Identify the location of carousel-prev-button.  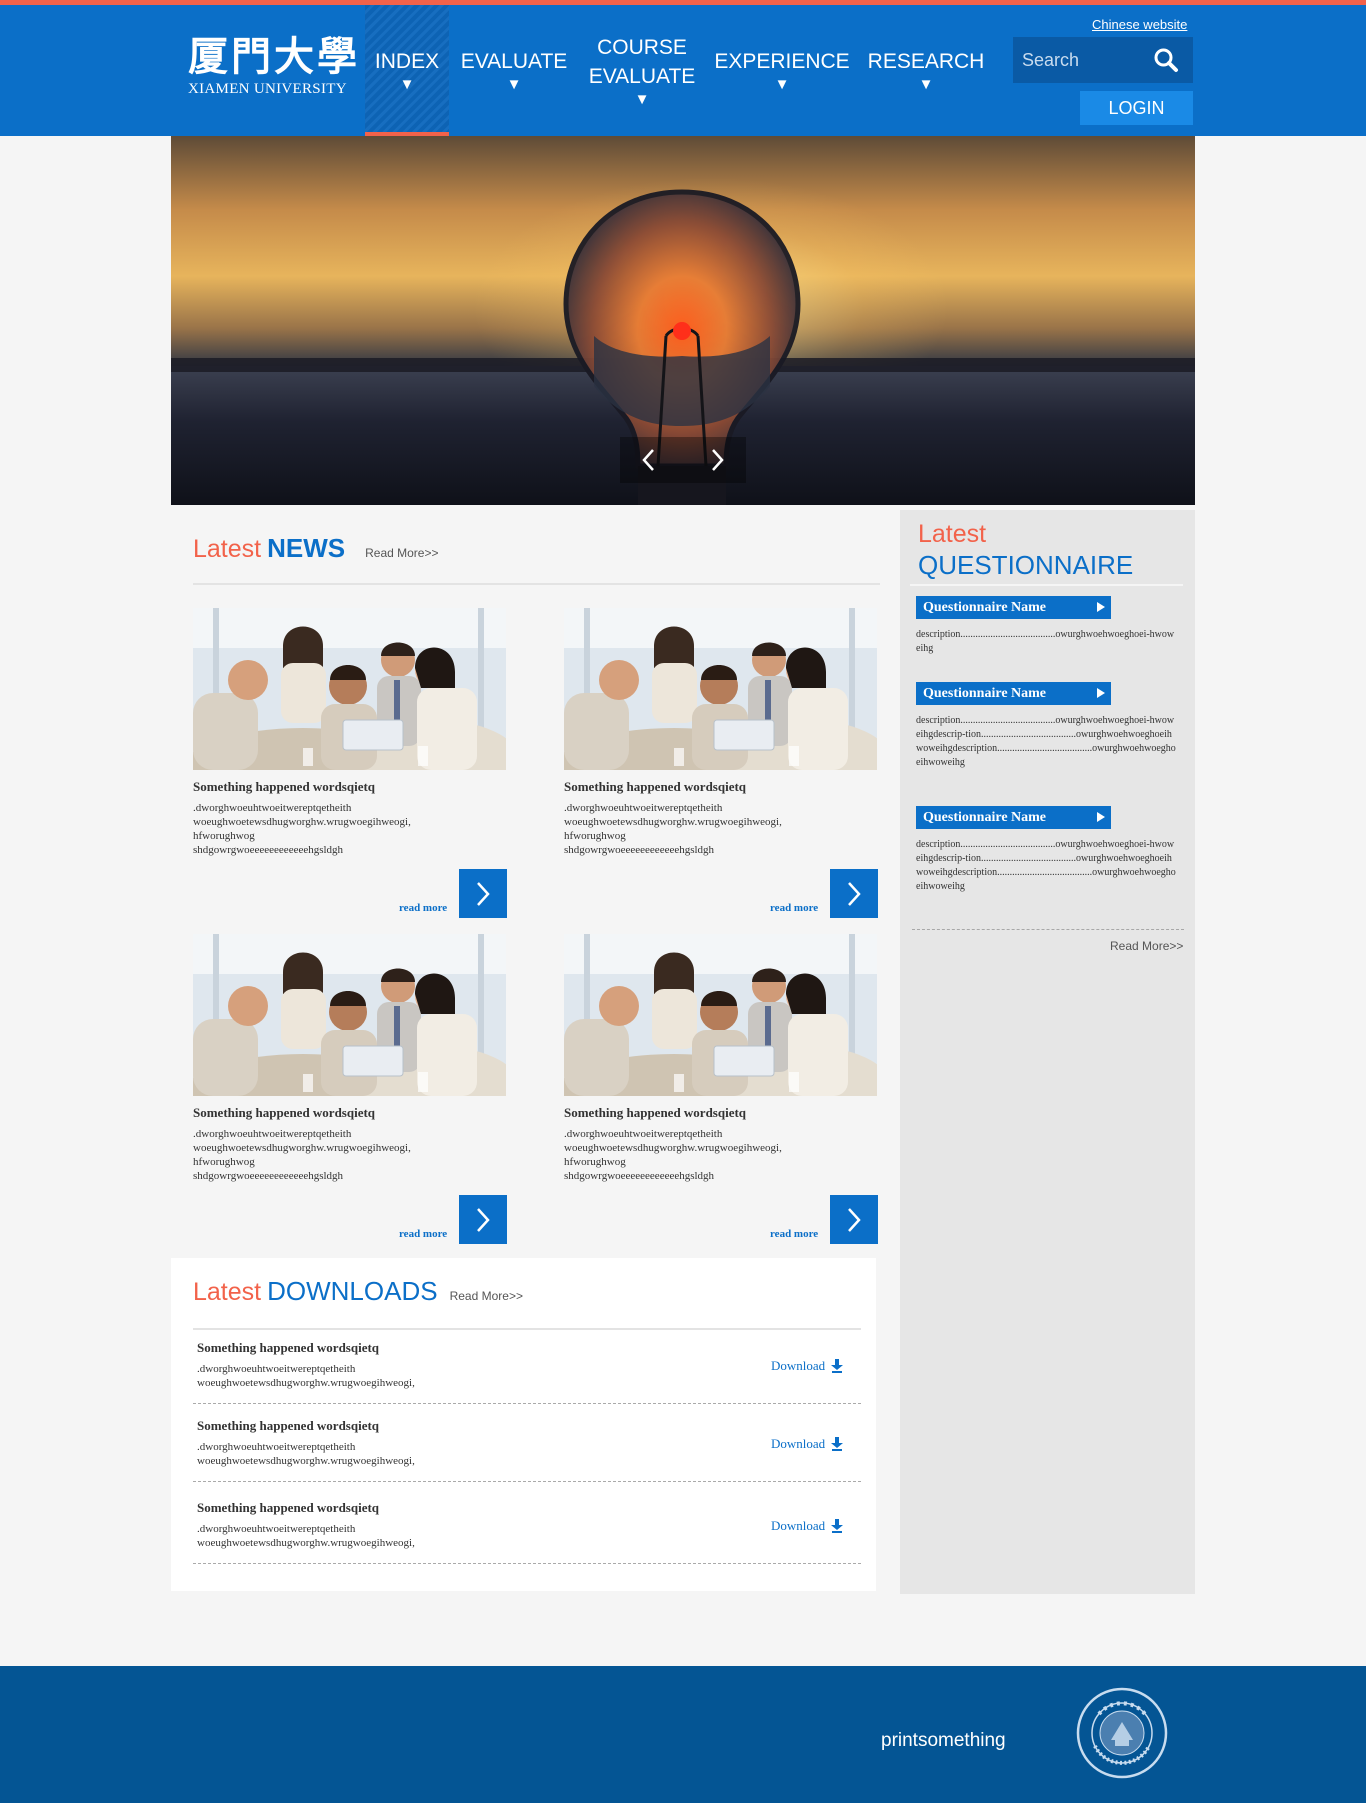
(649, 460).